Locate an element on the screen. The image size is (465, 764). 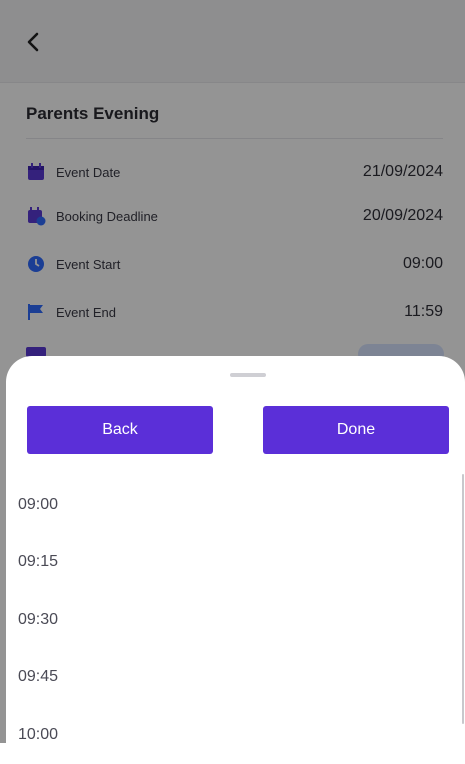
done-button: Done is located at coordinates (356, 430).